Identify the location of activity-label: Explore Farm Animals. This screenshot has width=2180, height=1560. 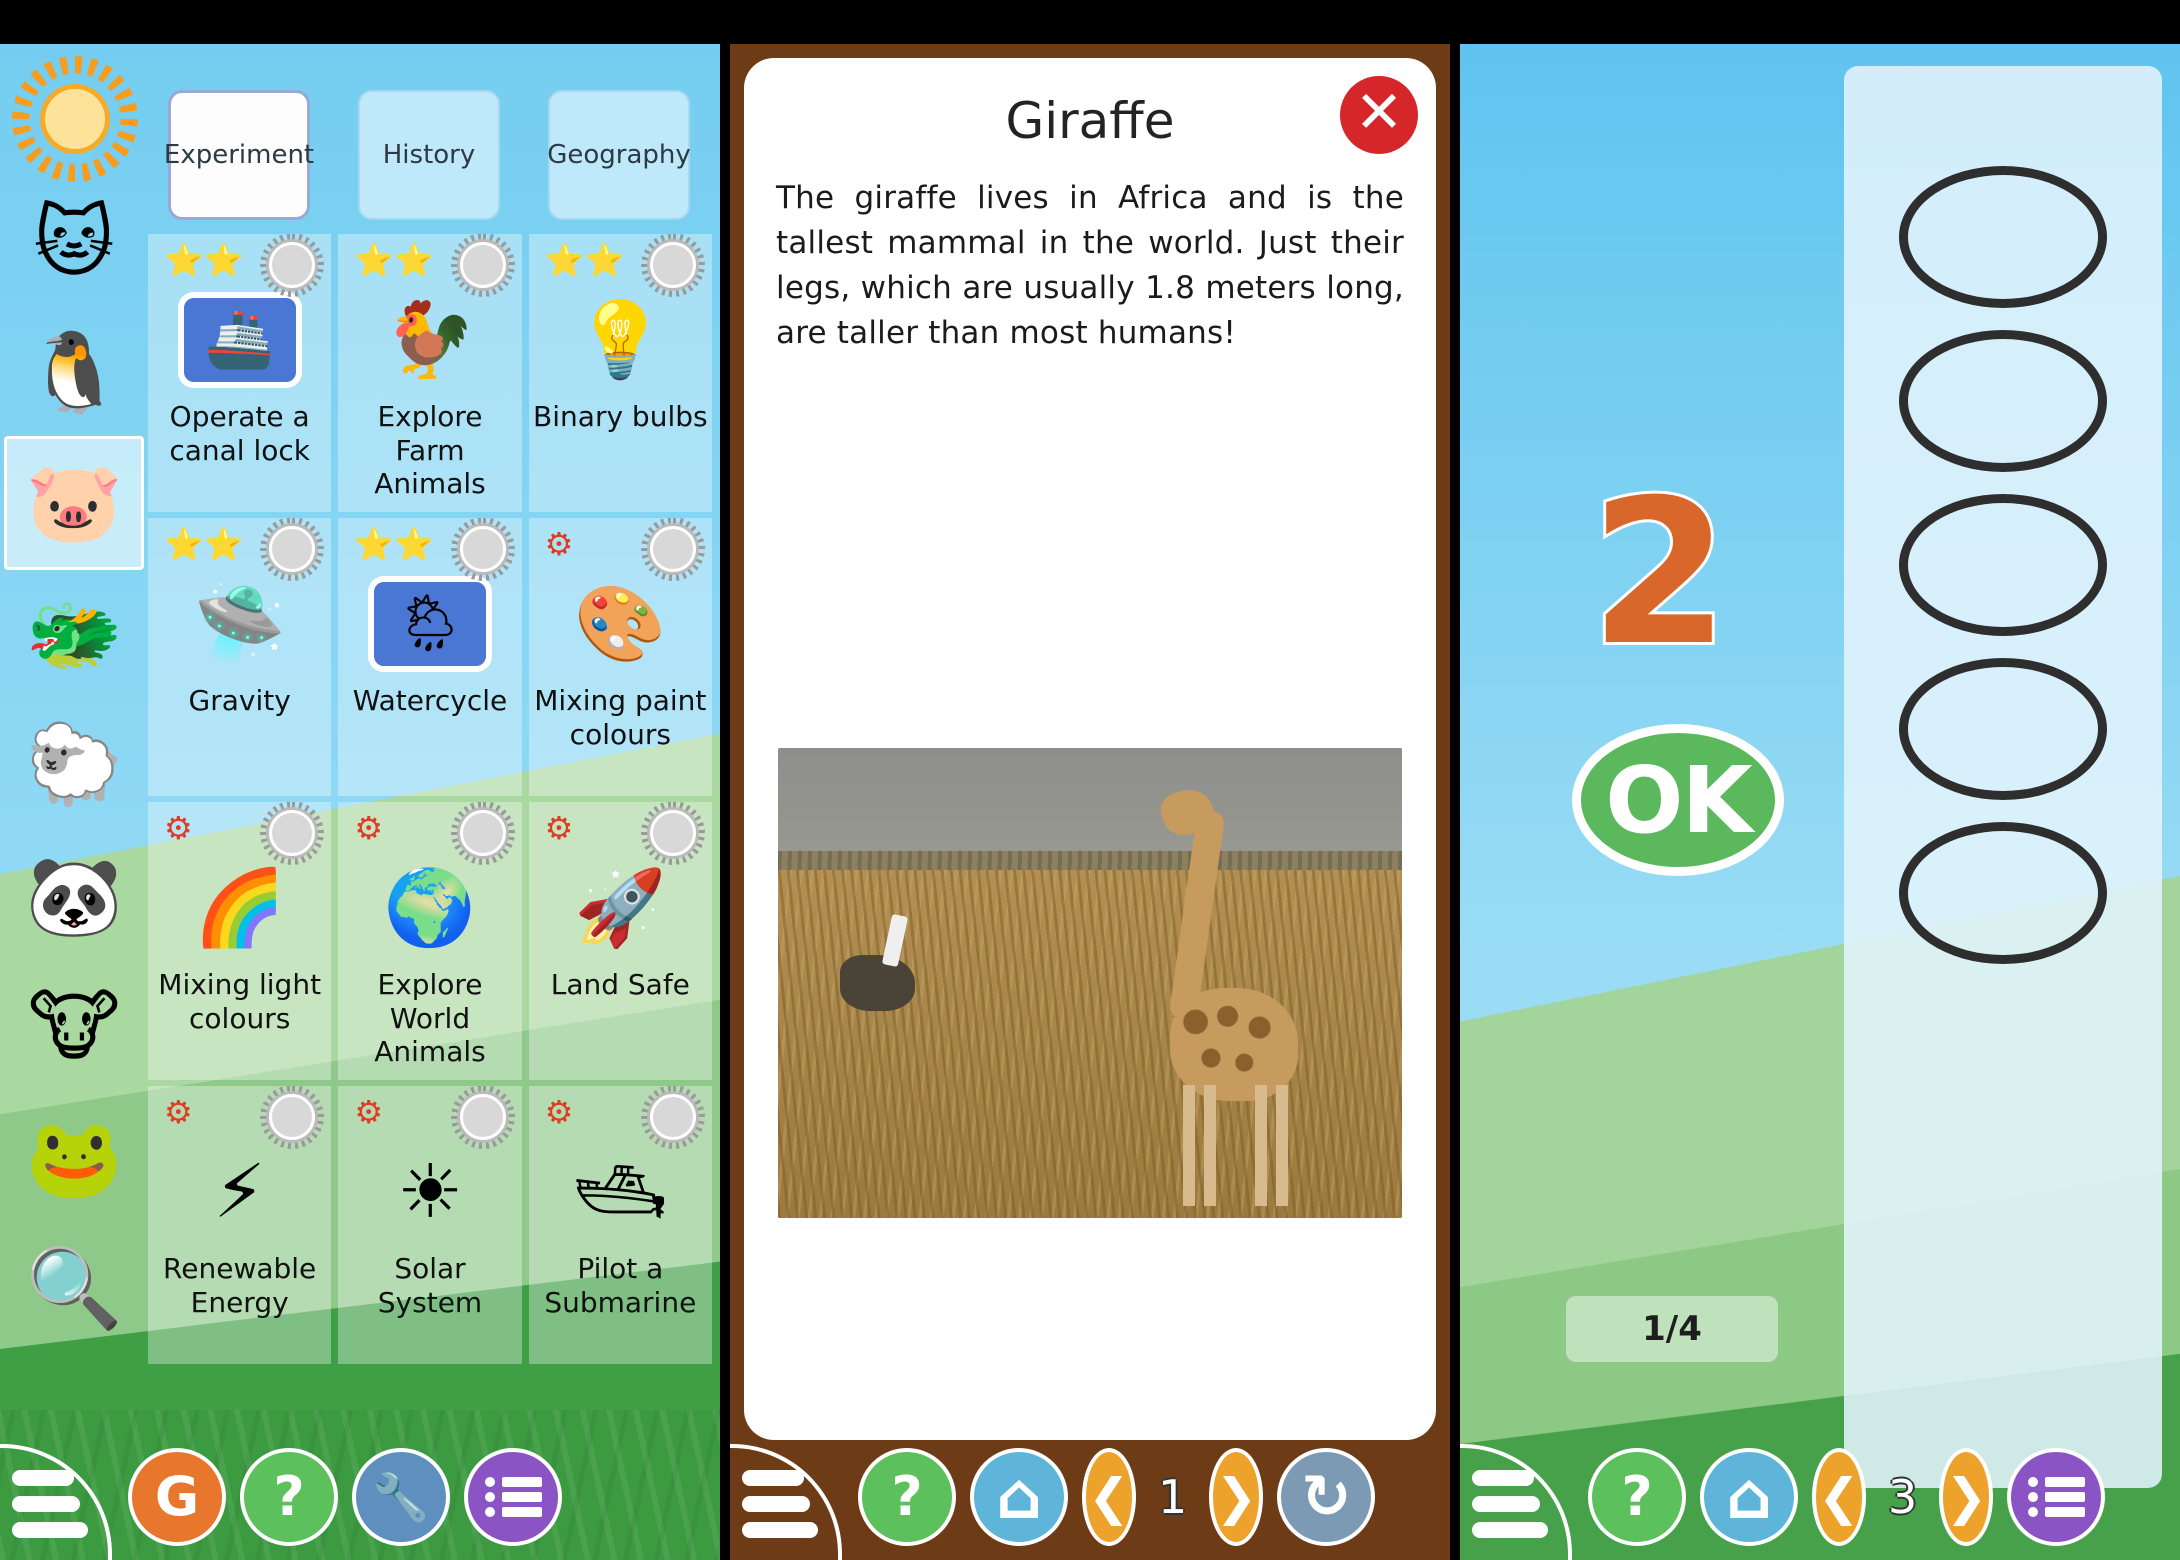
(430, 450).